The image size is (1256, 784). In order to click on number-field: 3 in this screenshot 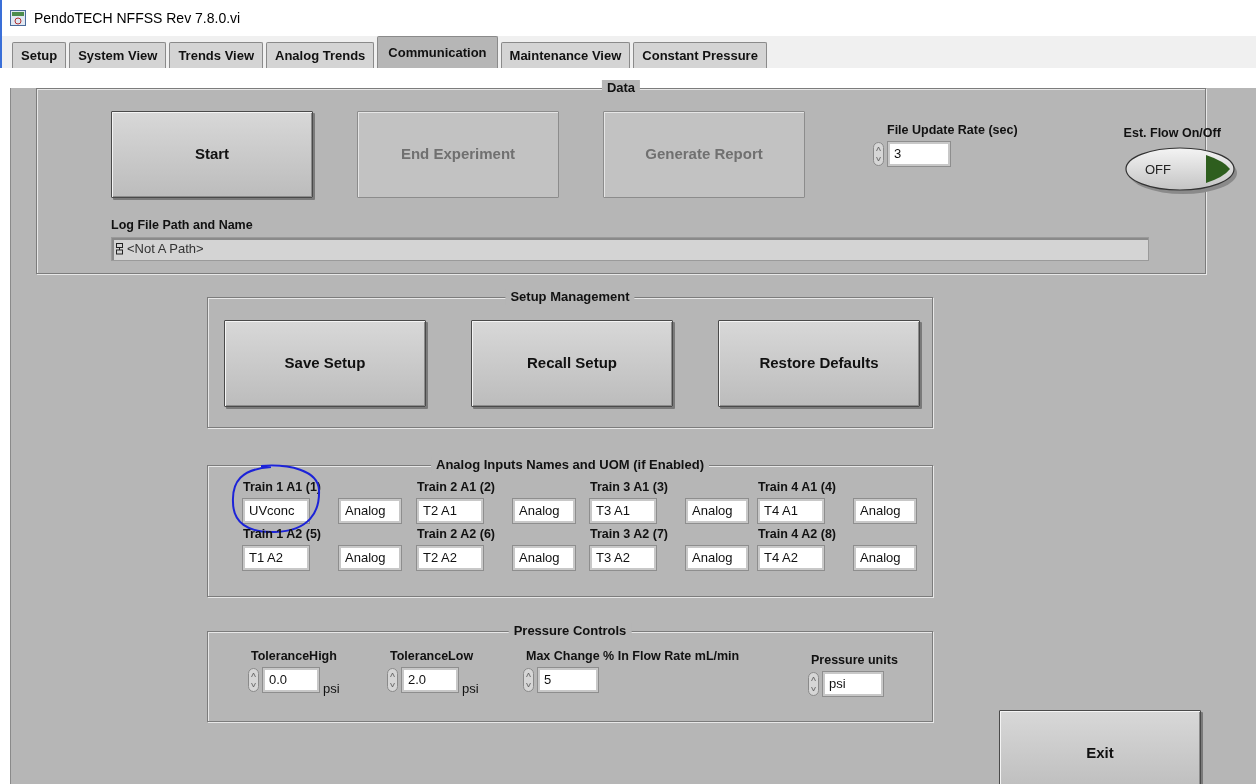, I will do `click(919, 154)`.